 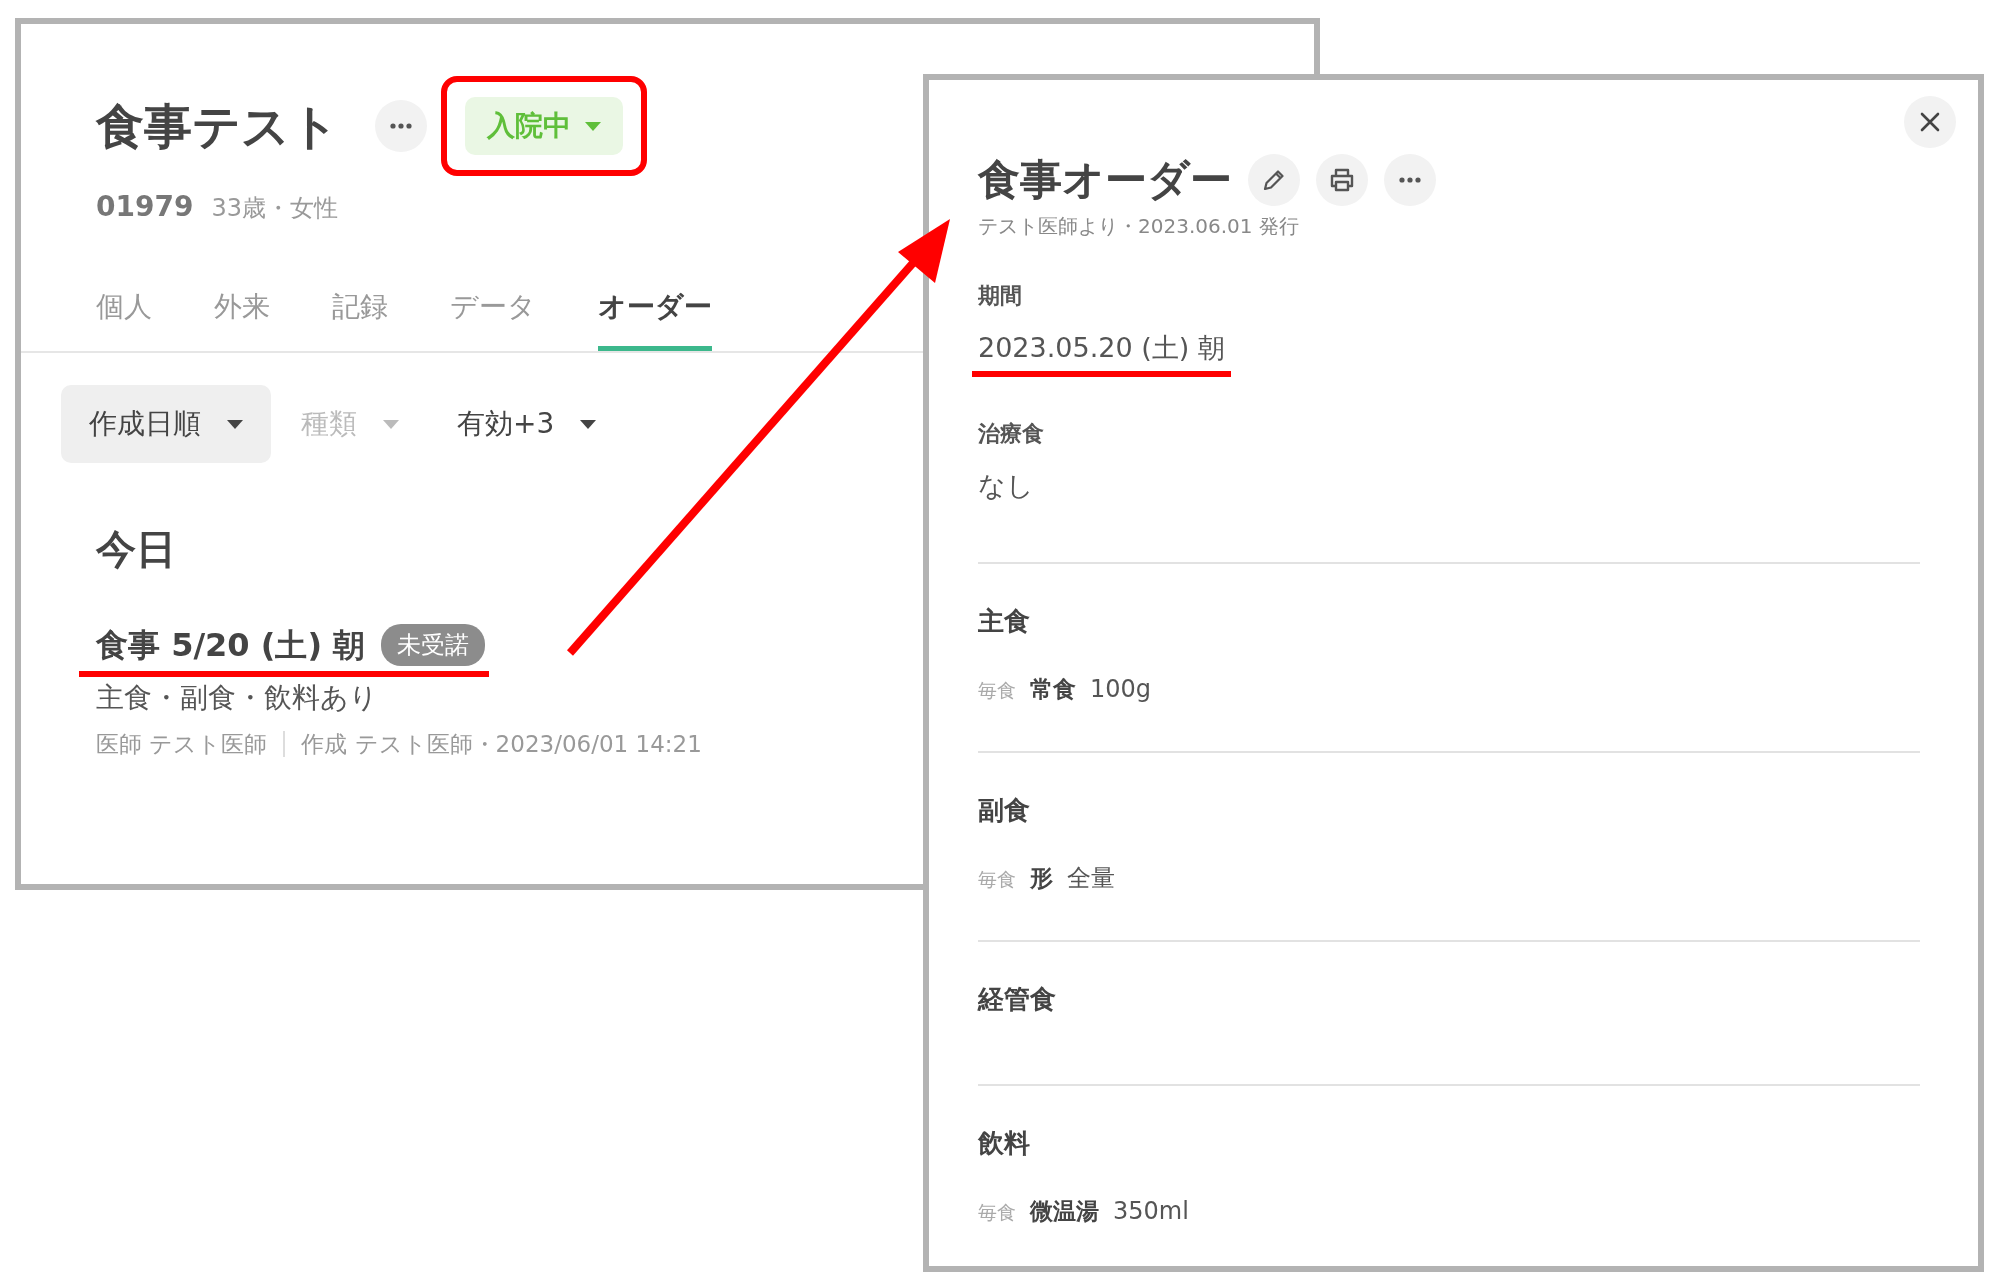 I want to click on order-title: 食事 5/20 (土) 朝, so click(x=231, y=645).